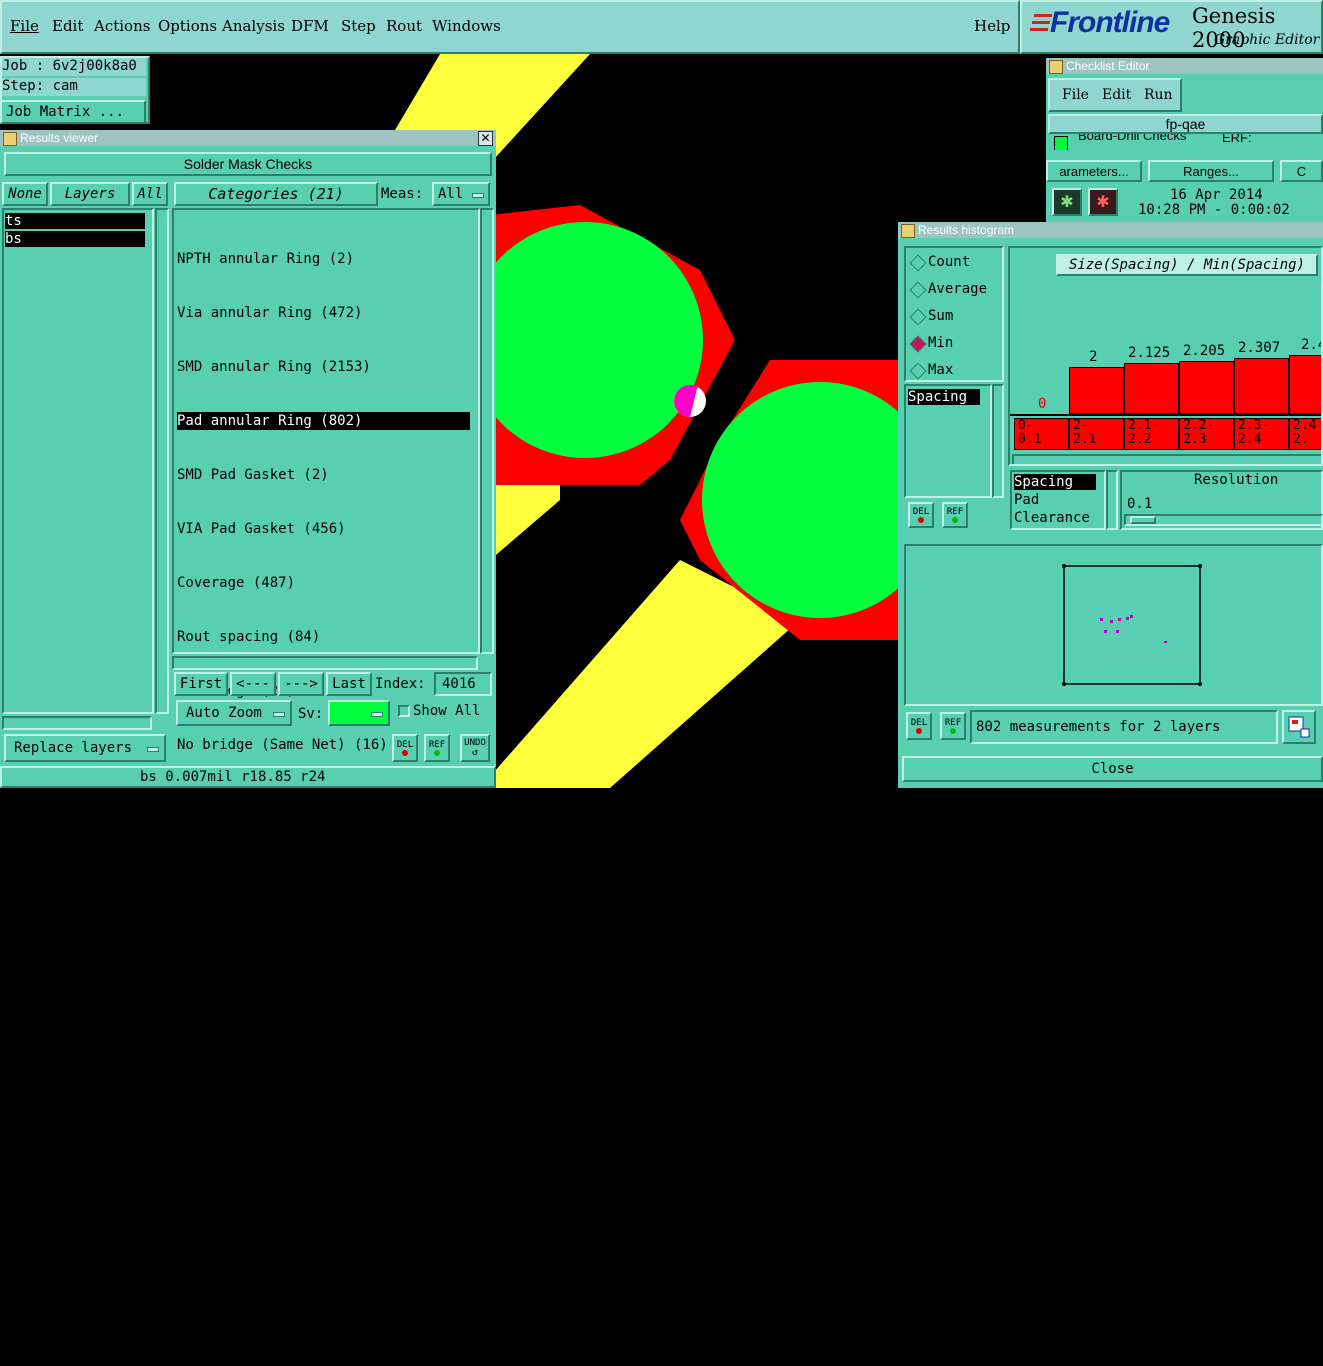 The height and width of the screenshot is (1366, 1323). I want to click on results-viewer-titlebar: Results viewer ✕, so click(248, 138).